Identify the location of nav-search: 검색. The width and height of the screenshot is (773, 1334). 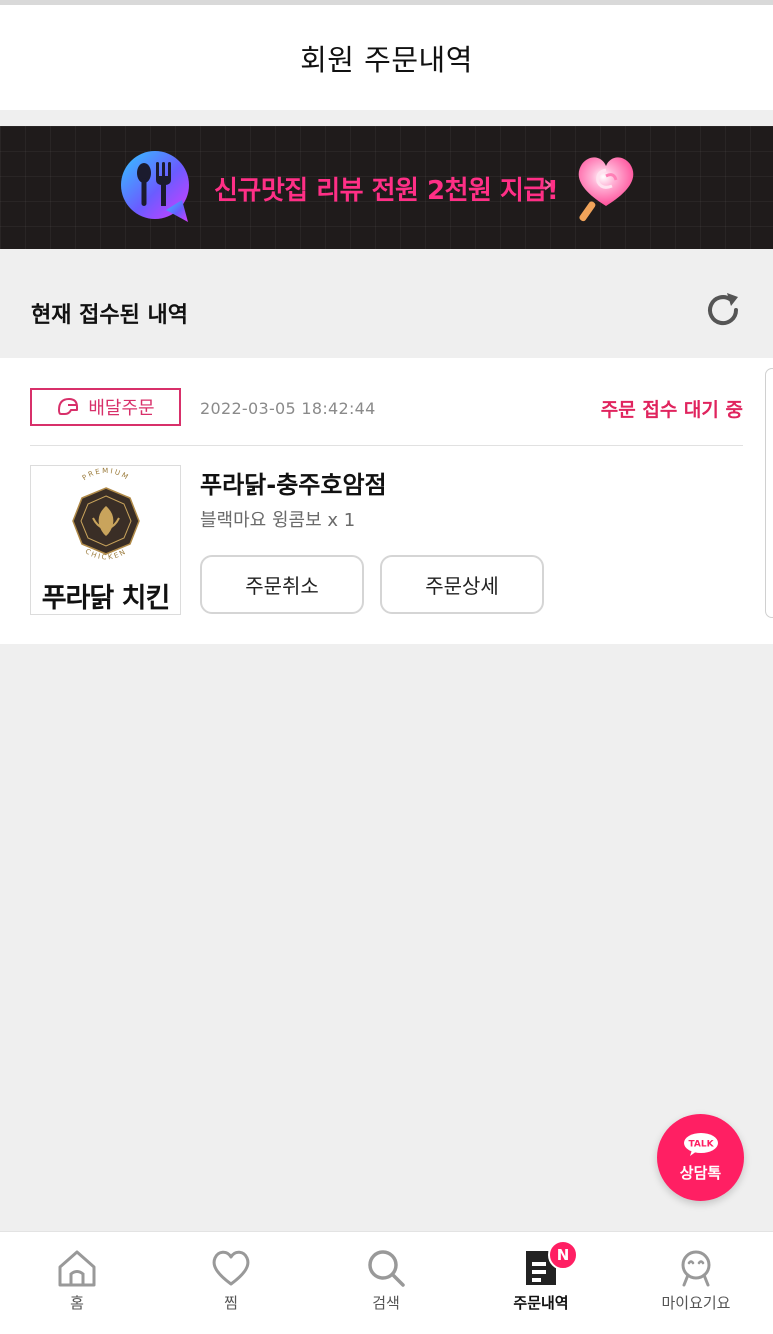
(386, 1283).